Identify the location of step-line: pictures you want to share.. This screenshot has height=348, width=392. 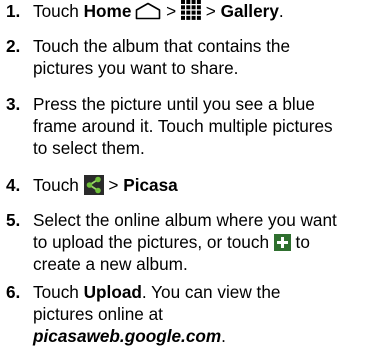
(136, 68).